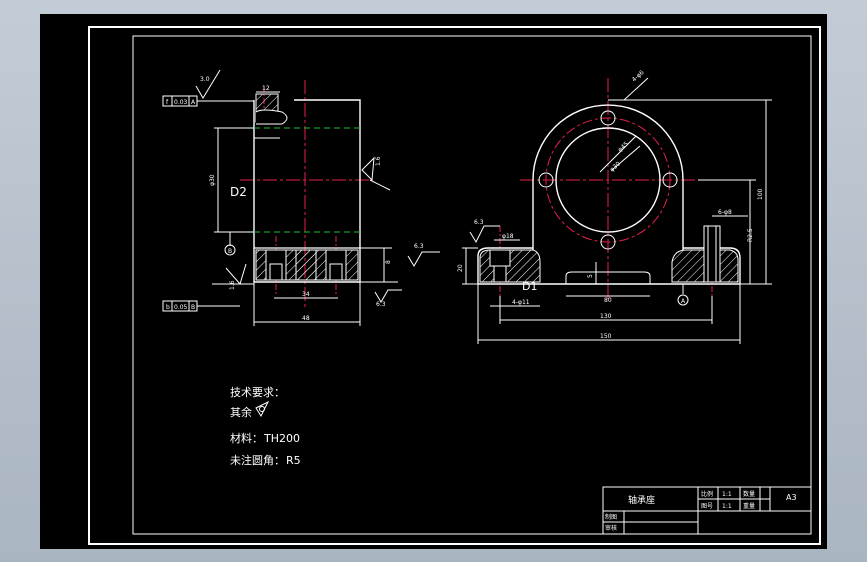 The image size is (867, 562). Describe the element at coordinates (368, 169) in the screenshot. I see `surface-mark-right` at that location.